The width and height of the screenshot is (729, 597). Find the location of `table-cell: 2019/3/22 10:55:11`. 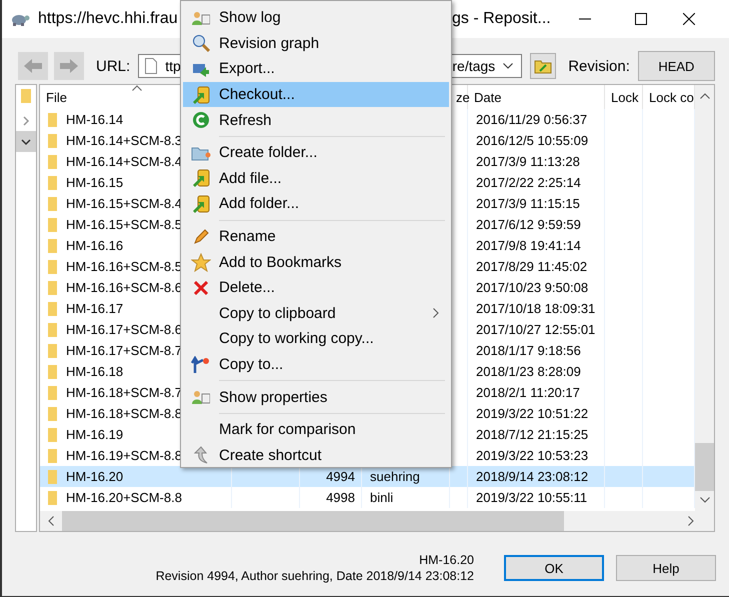

table-cell: 2019/3/22 10:55:11 is located at coordinates (532, 497).